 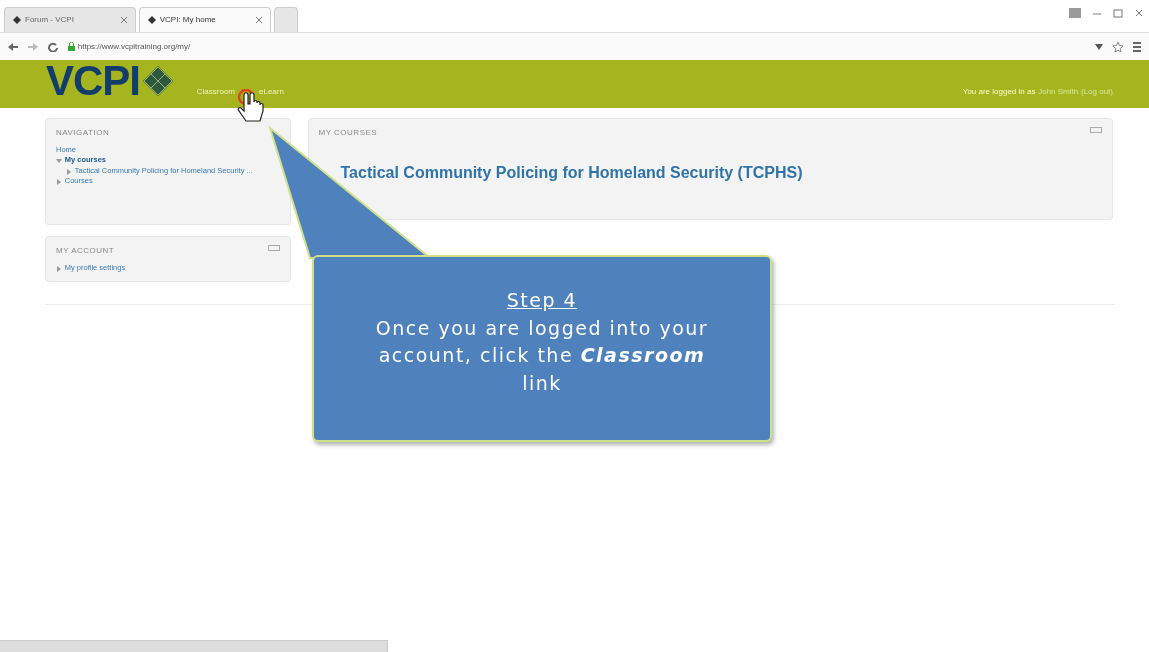 What do you see at coordinates (1118, 46) in the screenshot?
I see `star-icon` at bounding box center [1118, 46].